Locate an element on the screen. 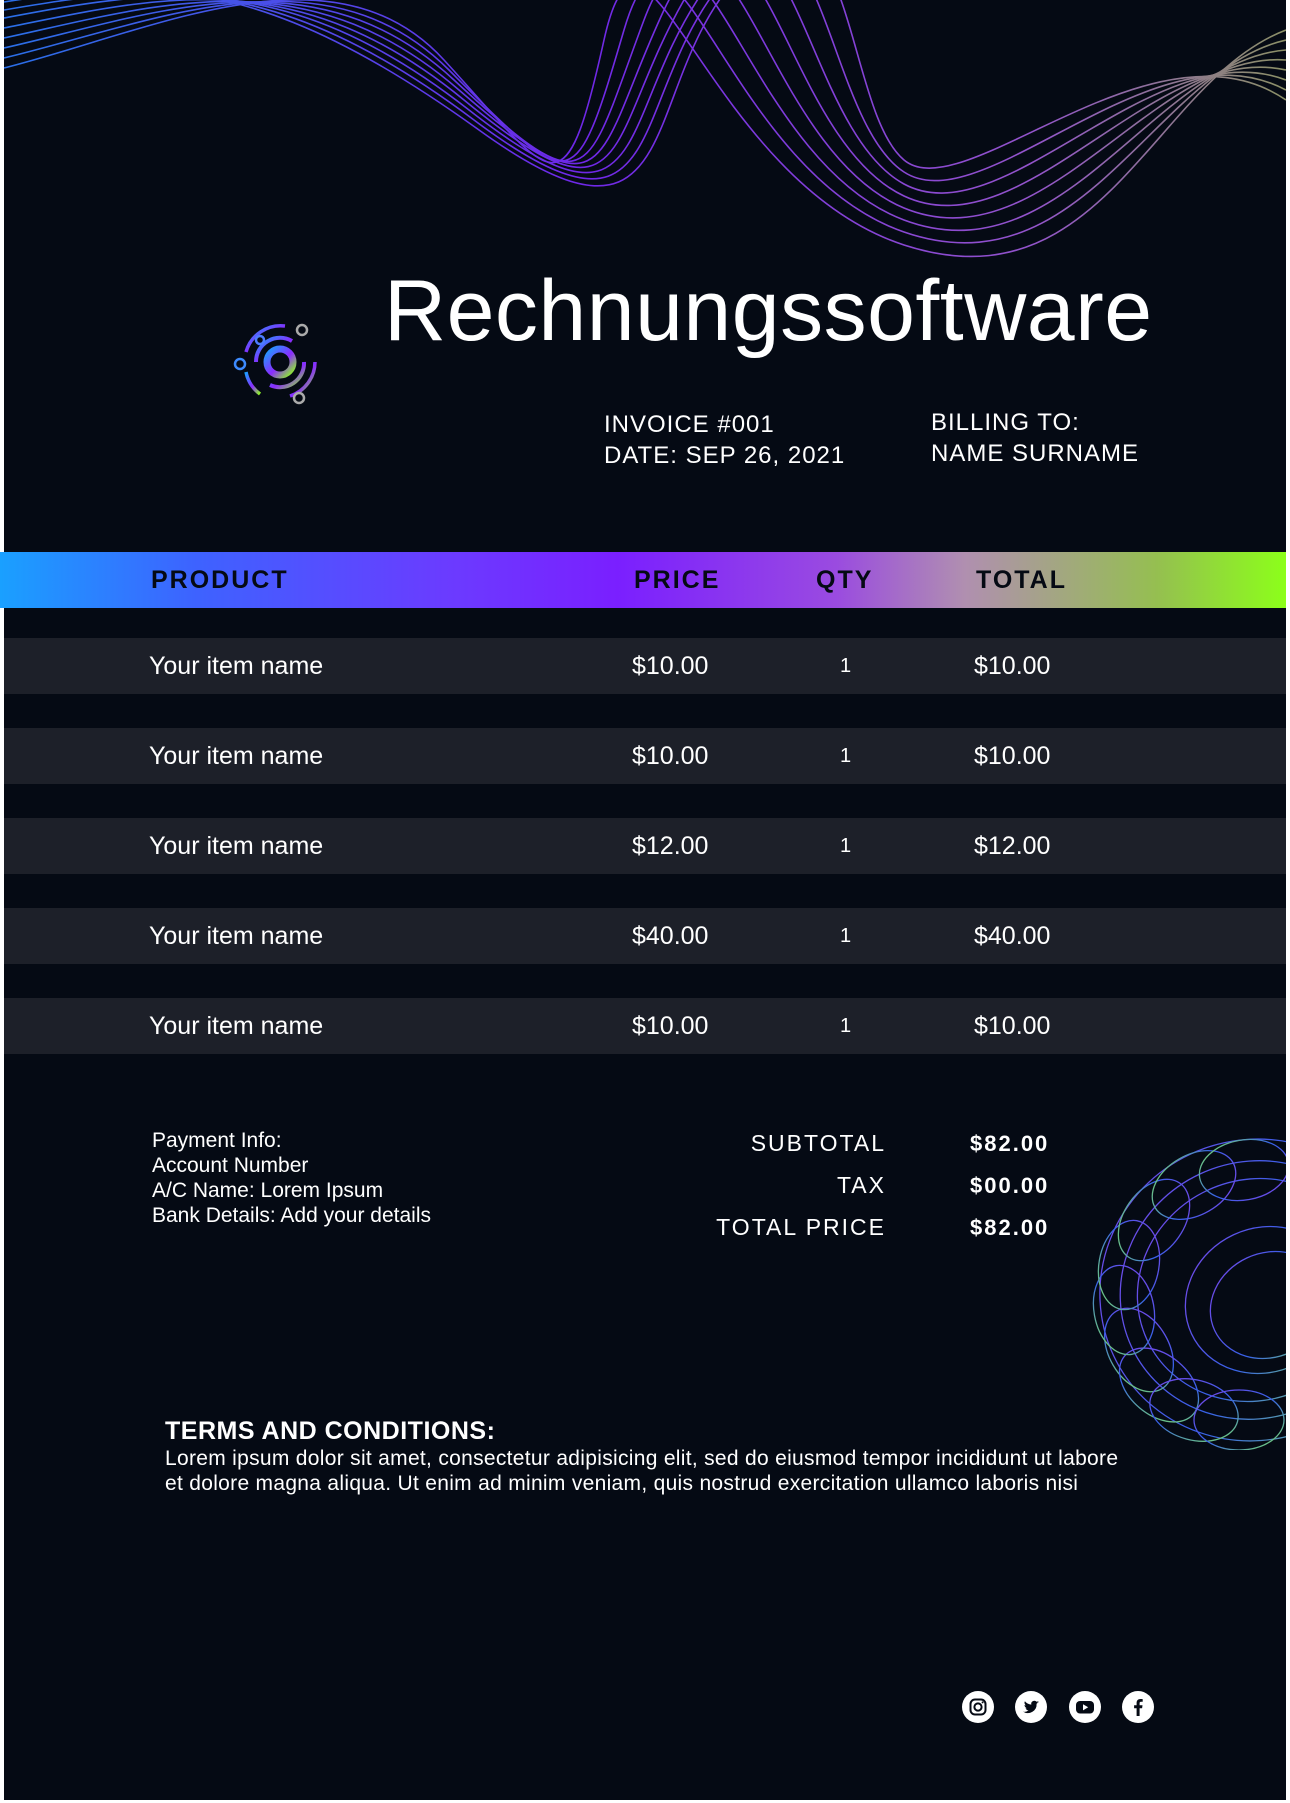 The image size is (1290, 1803). twitter-icon is located at coordinates (1031, 1707).